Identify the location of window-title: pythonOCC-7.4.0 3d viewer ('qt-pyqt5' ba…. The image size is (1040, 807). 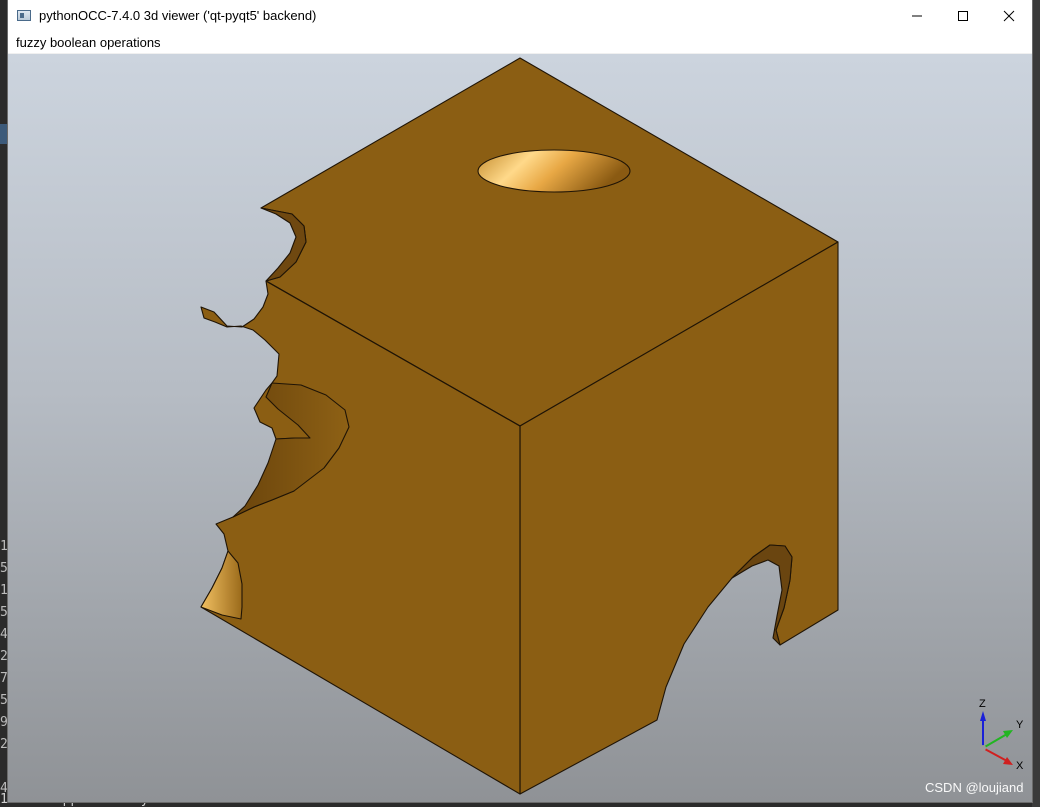
(178, 15).